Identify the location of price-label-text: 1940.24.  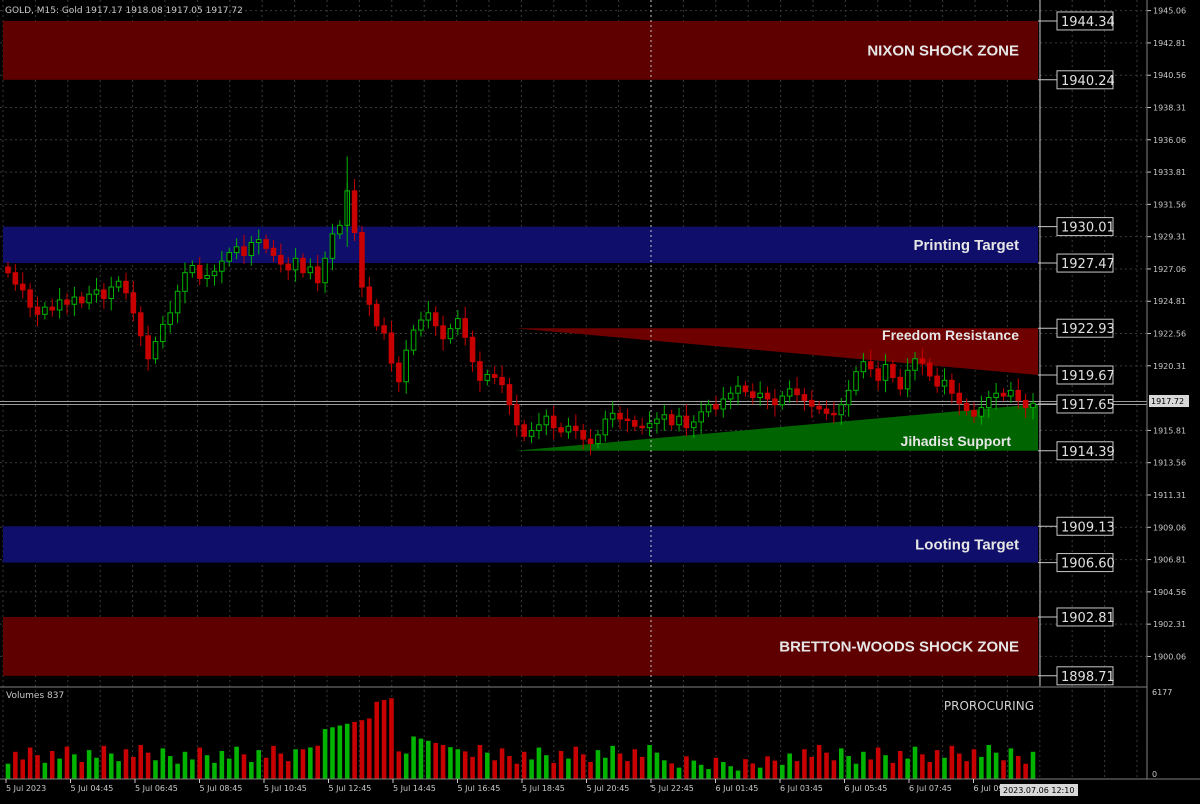
(1088, 81).